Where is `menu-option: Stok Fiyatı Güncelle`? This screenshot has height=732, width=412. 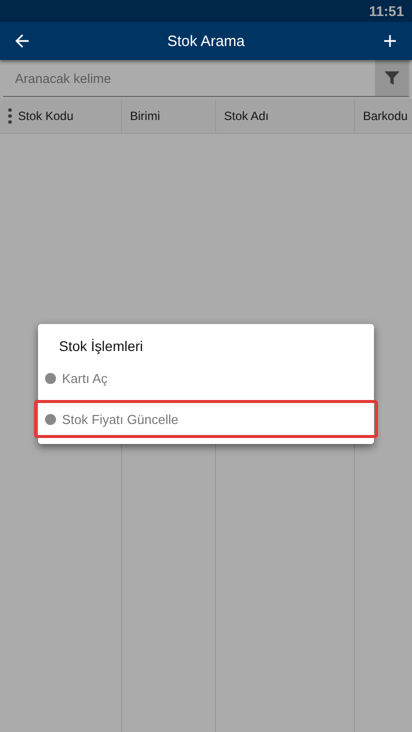
menu-option: Stok Fiyatı Güncelle is located at coordinates (206, 419).